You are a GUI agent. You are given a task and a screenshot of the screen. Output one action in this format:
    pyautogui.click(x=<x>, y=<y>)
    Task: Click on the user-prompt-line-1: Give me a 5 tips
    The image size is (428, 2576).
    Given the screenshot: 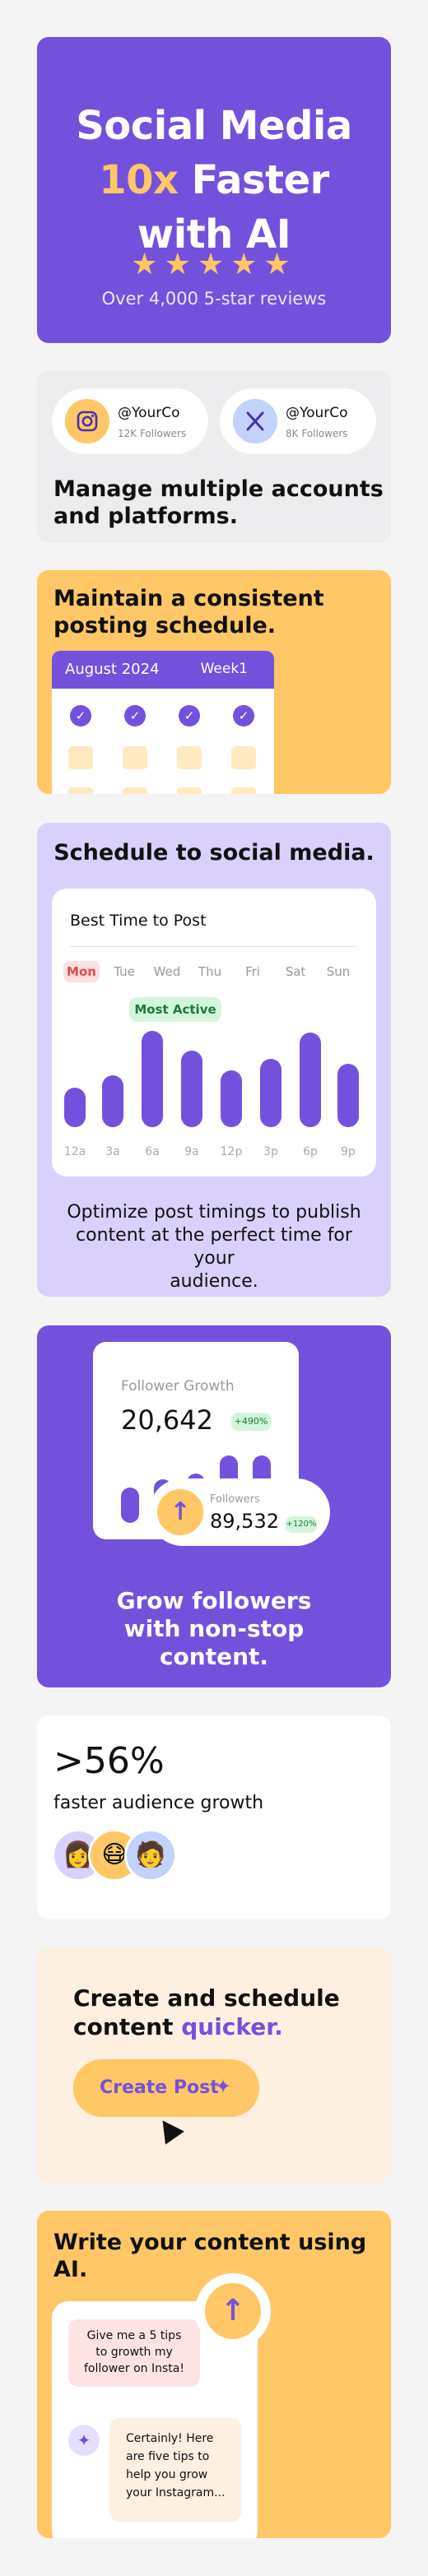 What is the action you would take?
    pyautogui.click(x=134, y=2335)
    